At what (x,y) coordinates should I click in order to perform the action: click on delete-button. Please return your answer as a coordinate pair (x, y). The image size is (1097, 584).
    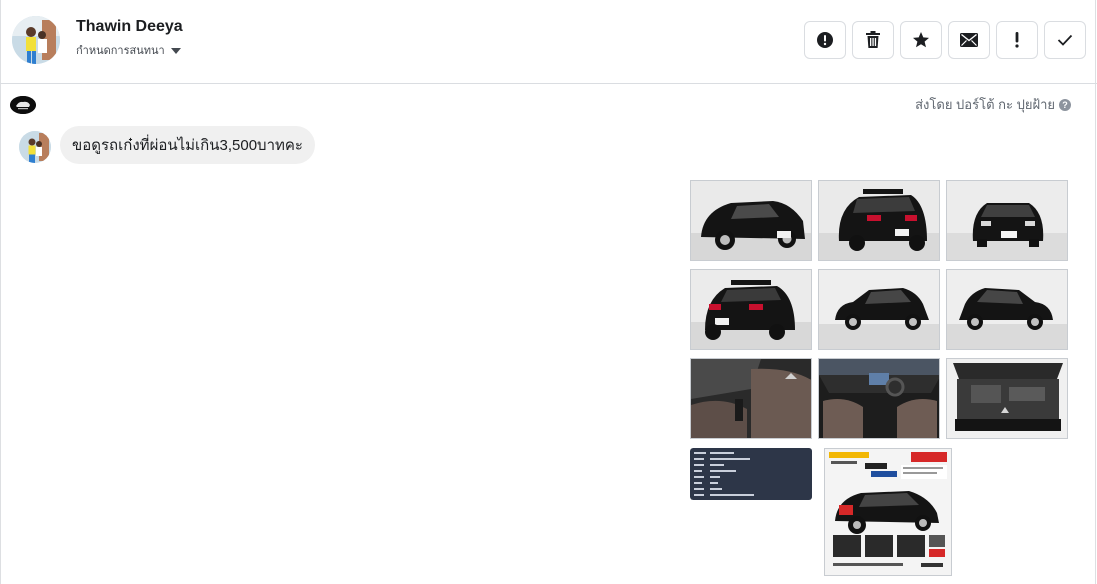
    Looking at the image, I should click on (873, 40).